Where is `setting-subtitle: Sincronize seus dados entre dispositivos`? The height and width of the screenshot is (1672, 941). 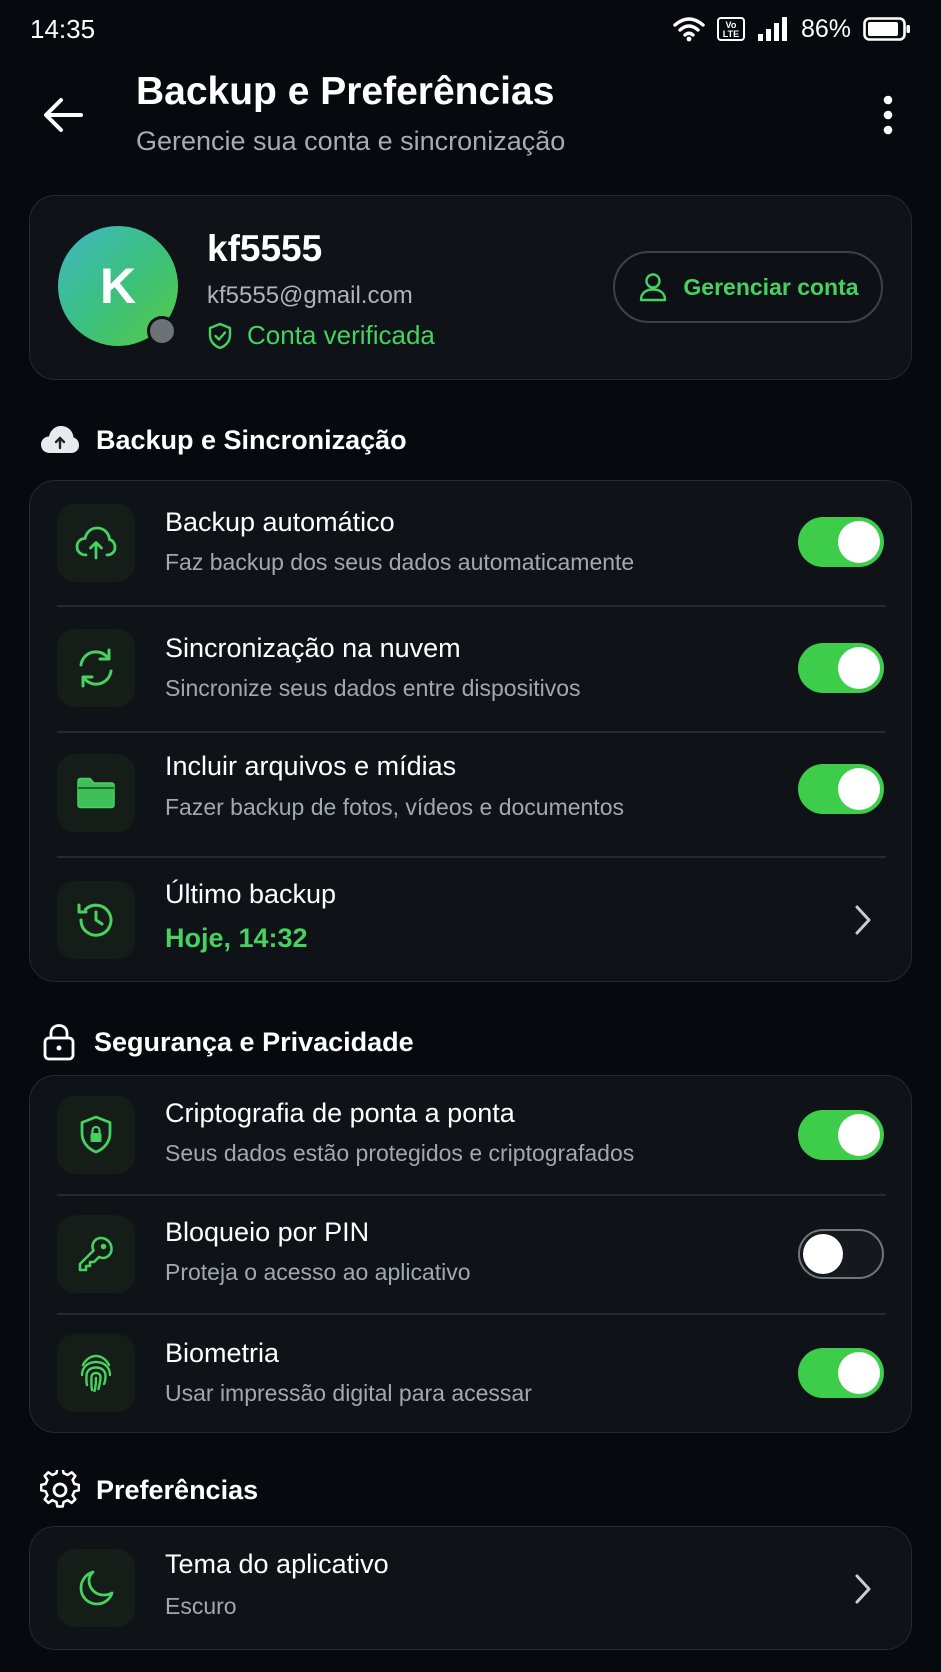 setting-subtitle: Sincronize seus dados entre dispositivos is located at coordinates (373, 688).